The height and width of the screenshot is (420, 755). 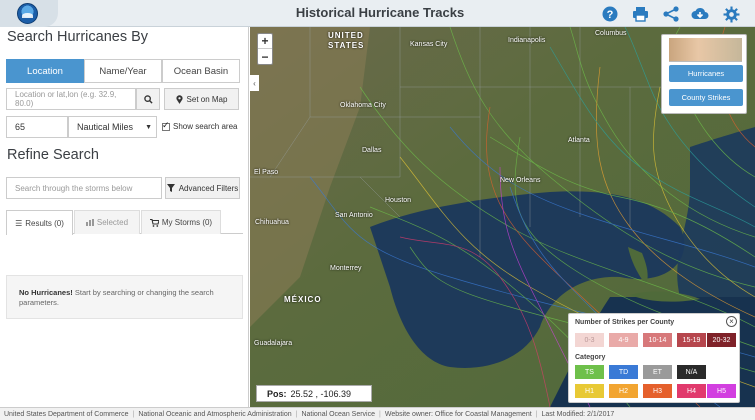 I want to click on map-label-city: Houston, so click(x=398, y=200).